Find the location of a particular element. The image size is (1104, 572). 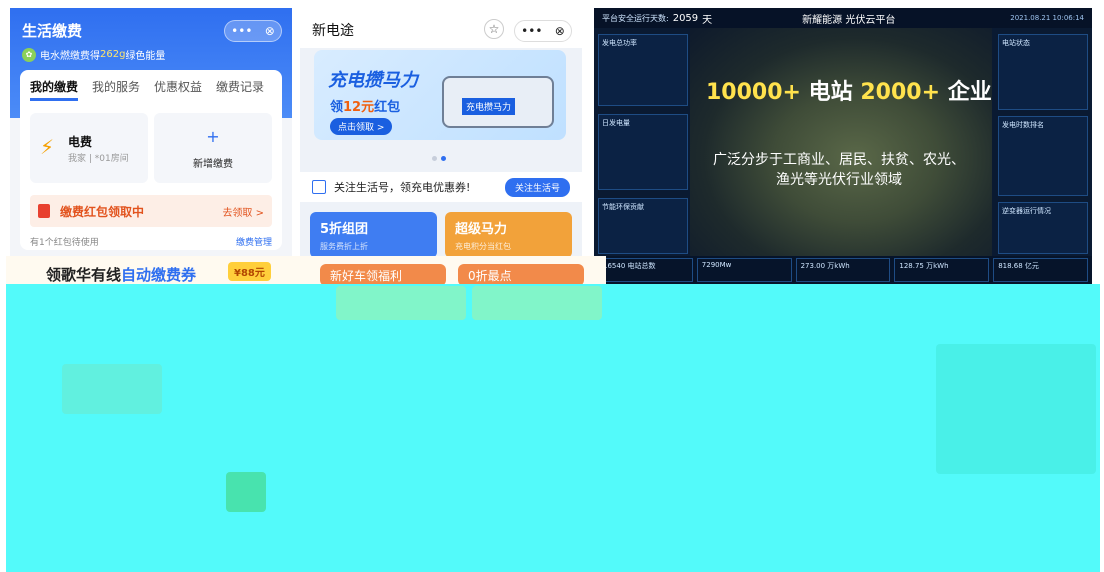

leaf-icon: ✿ is located at coordinates (29, 54).